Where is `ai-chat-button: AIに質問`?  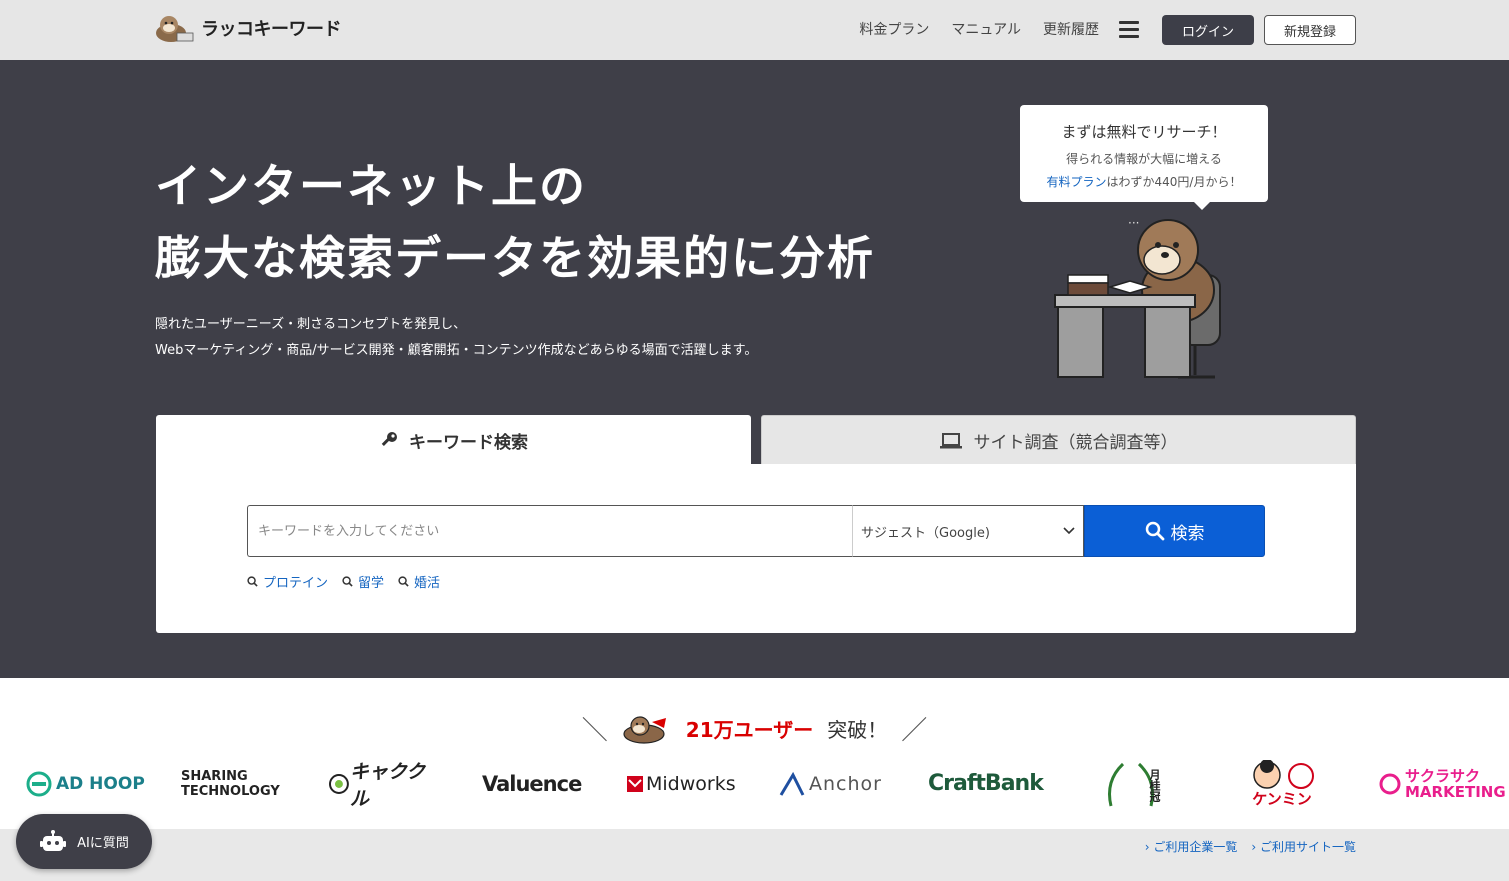
ai-chat-button: AIに質問 is located at coordinates (84, 841).